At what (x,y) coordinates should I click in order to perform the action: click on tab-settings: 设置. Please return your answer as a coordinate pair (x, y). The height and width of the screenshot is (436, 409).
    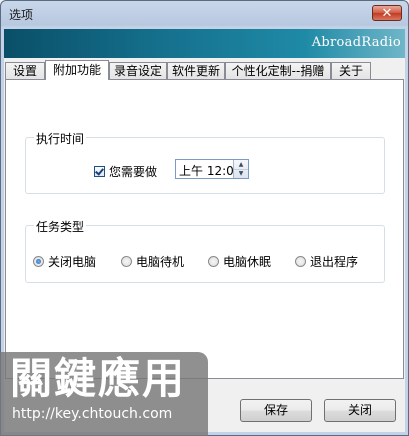
    Looking at the image, I should click on (25, 70).